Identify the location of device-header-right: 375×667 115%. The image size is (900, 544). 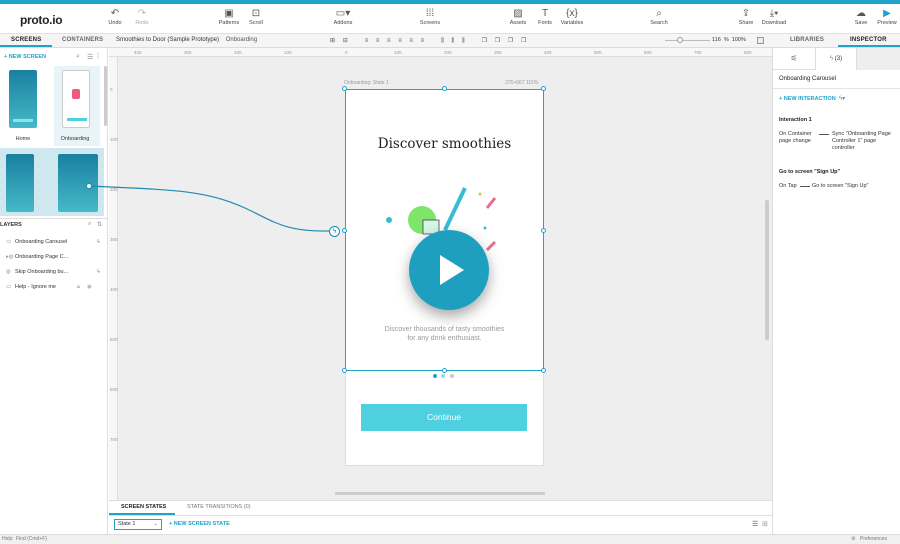
(522, 83).